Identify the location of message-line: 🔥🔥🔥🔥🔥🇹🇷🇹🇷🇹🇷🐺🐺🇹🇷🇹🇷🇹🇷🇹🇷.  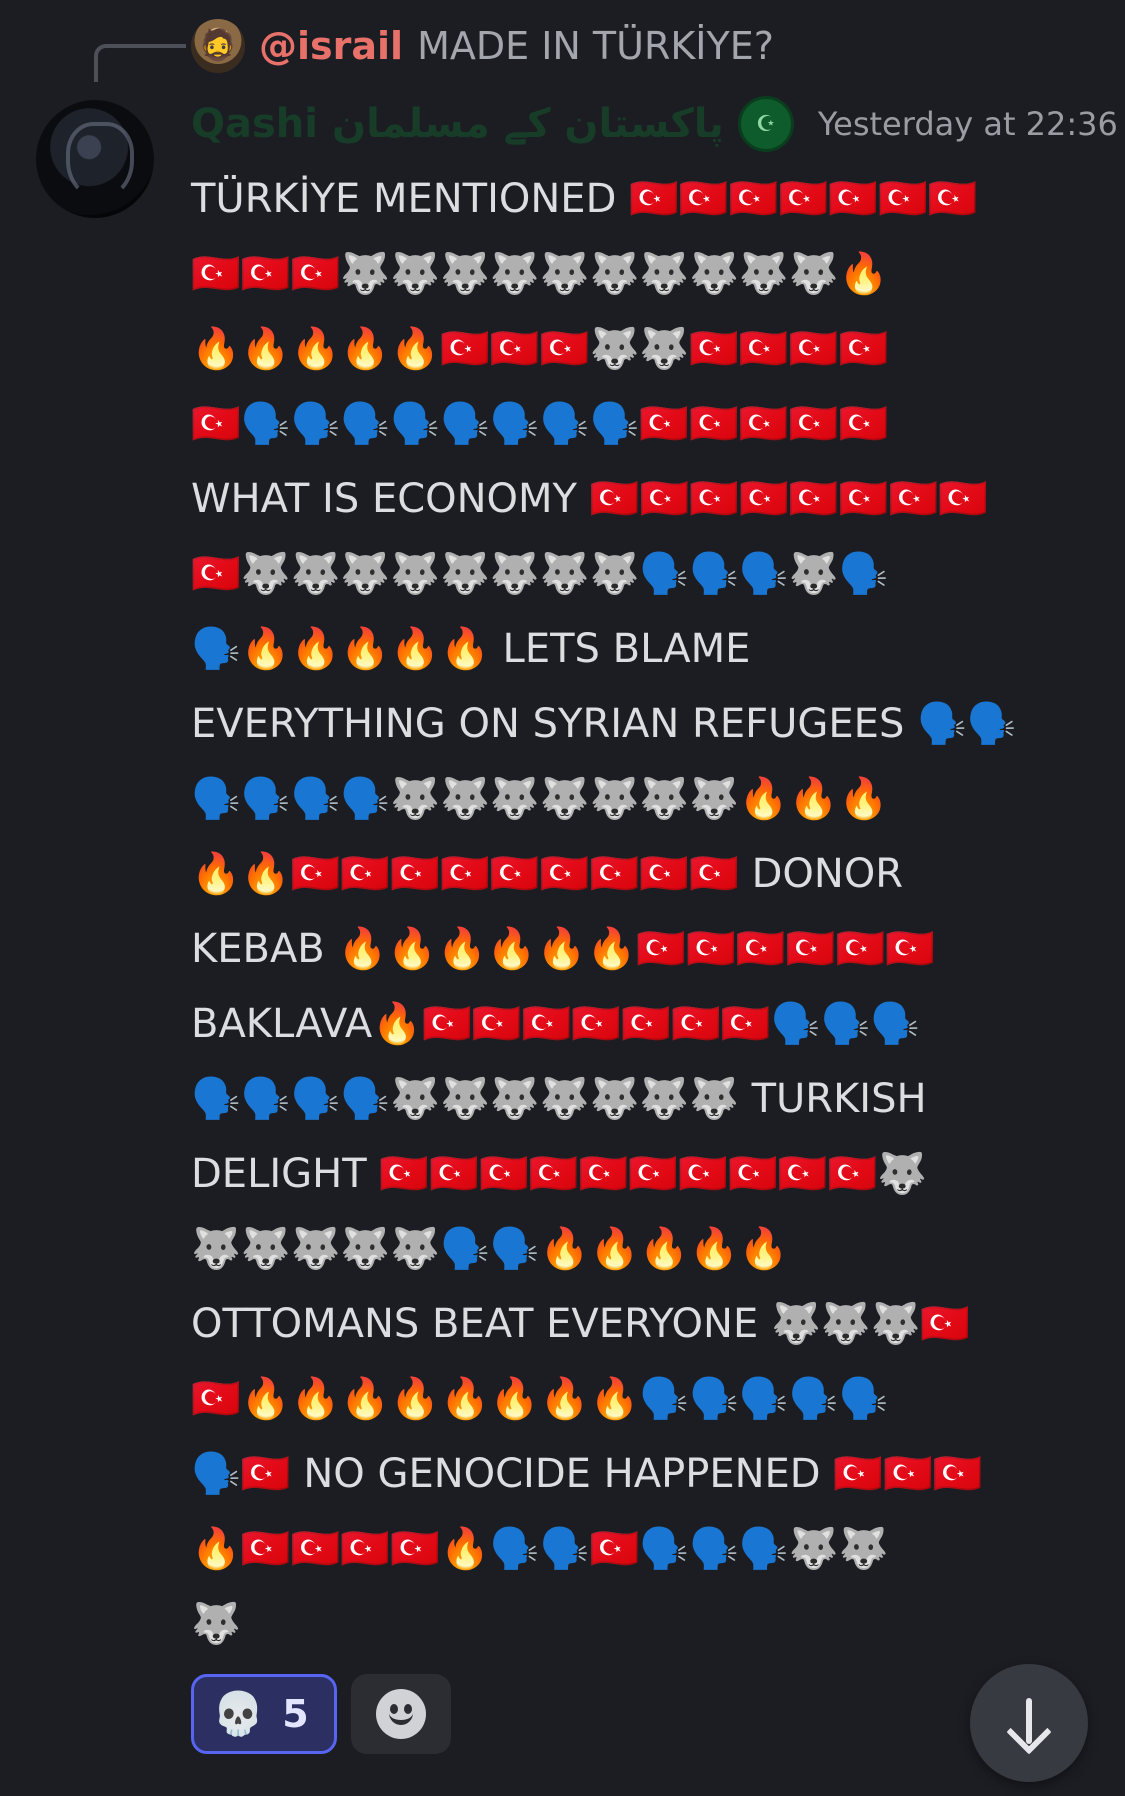
(540, 349).